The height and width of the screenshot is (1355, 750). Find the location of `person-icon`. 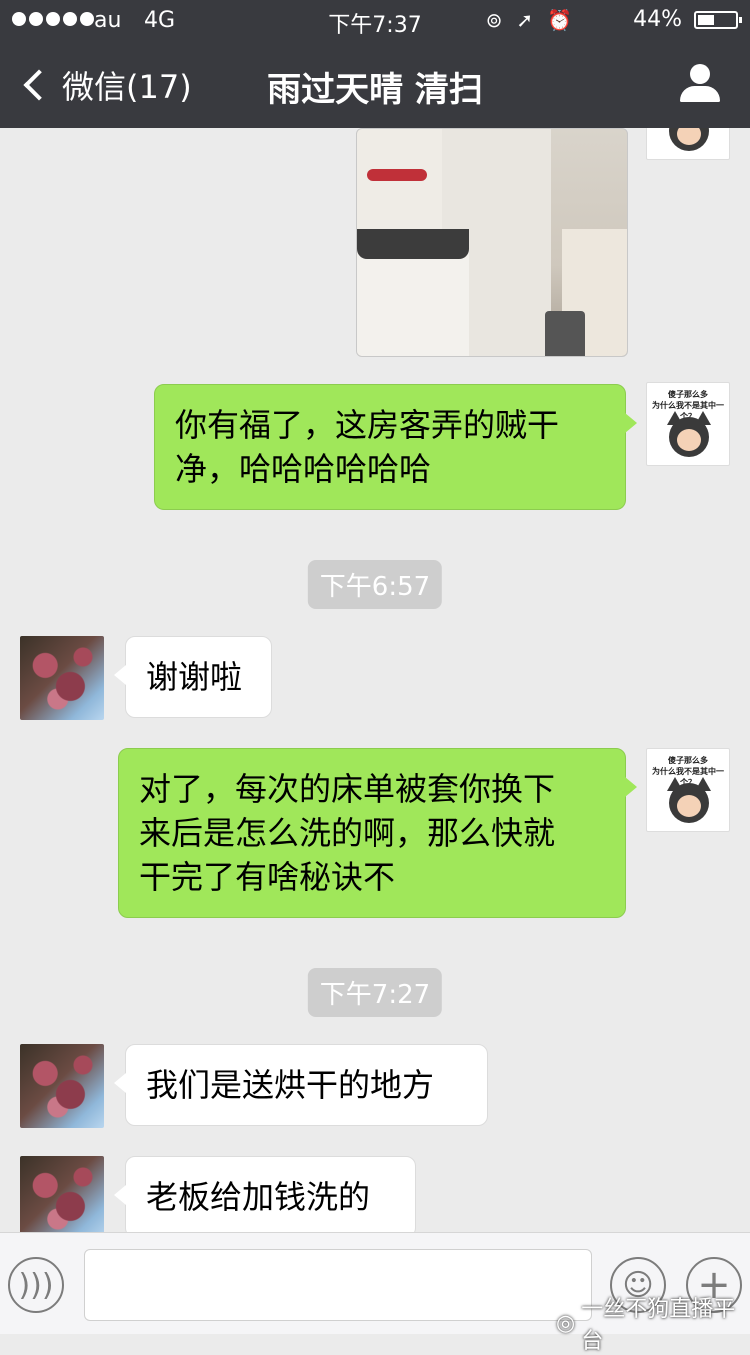

person-icon is located at coordinates (700, 84).